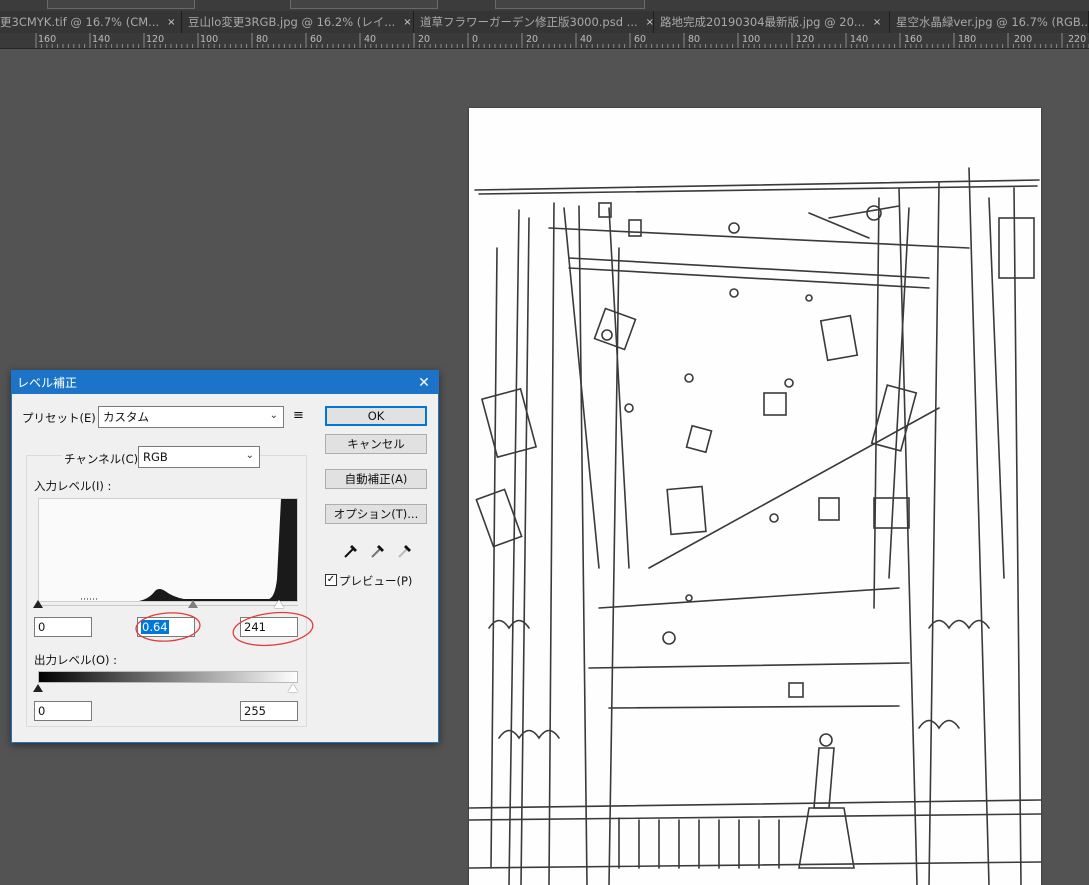  I want to click on options-bar-strip, so click(544, 5).